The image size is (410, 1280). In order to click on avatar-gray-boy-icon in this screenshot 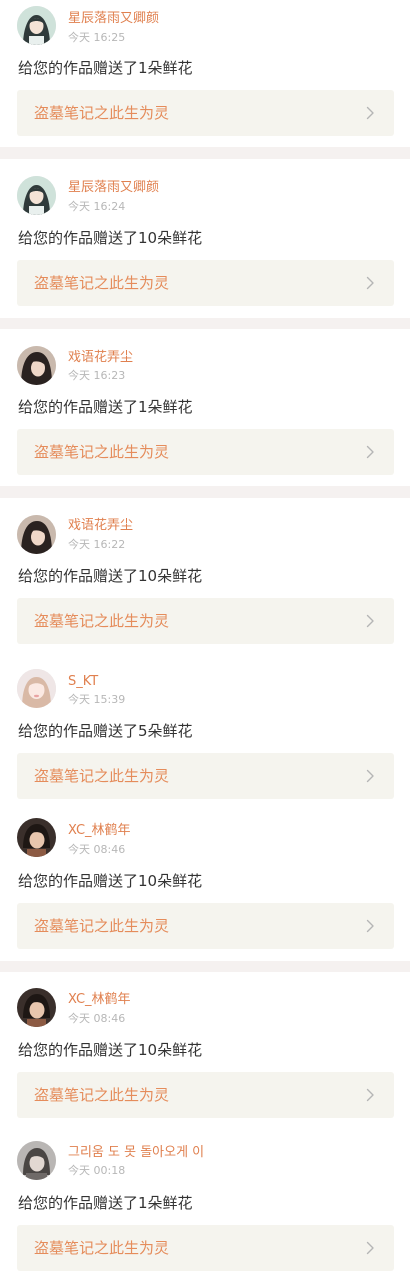, I will do `click(36, 1160)`.